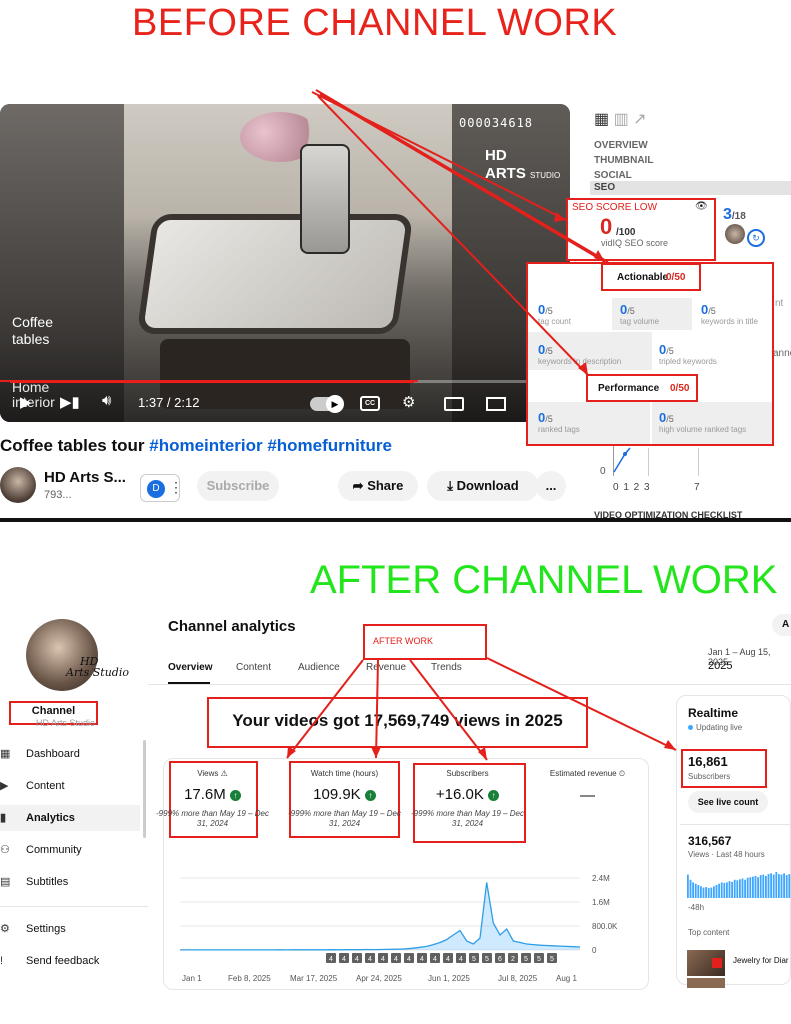  What do you see at coordinates (709, 776) in the screenshot?
I see `realtime-subscribers-label: Subscribers` at bounding box center [709, 776].